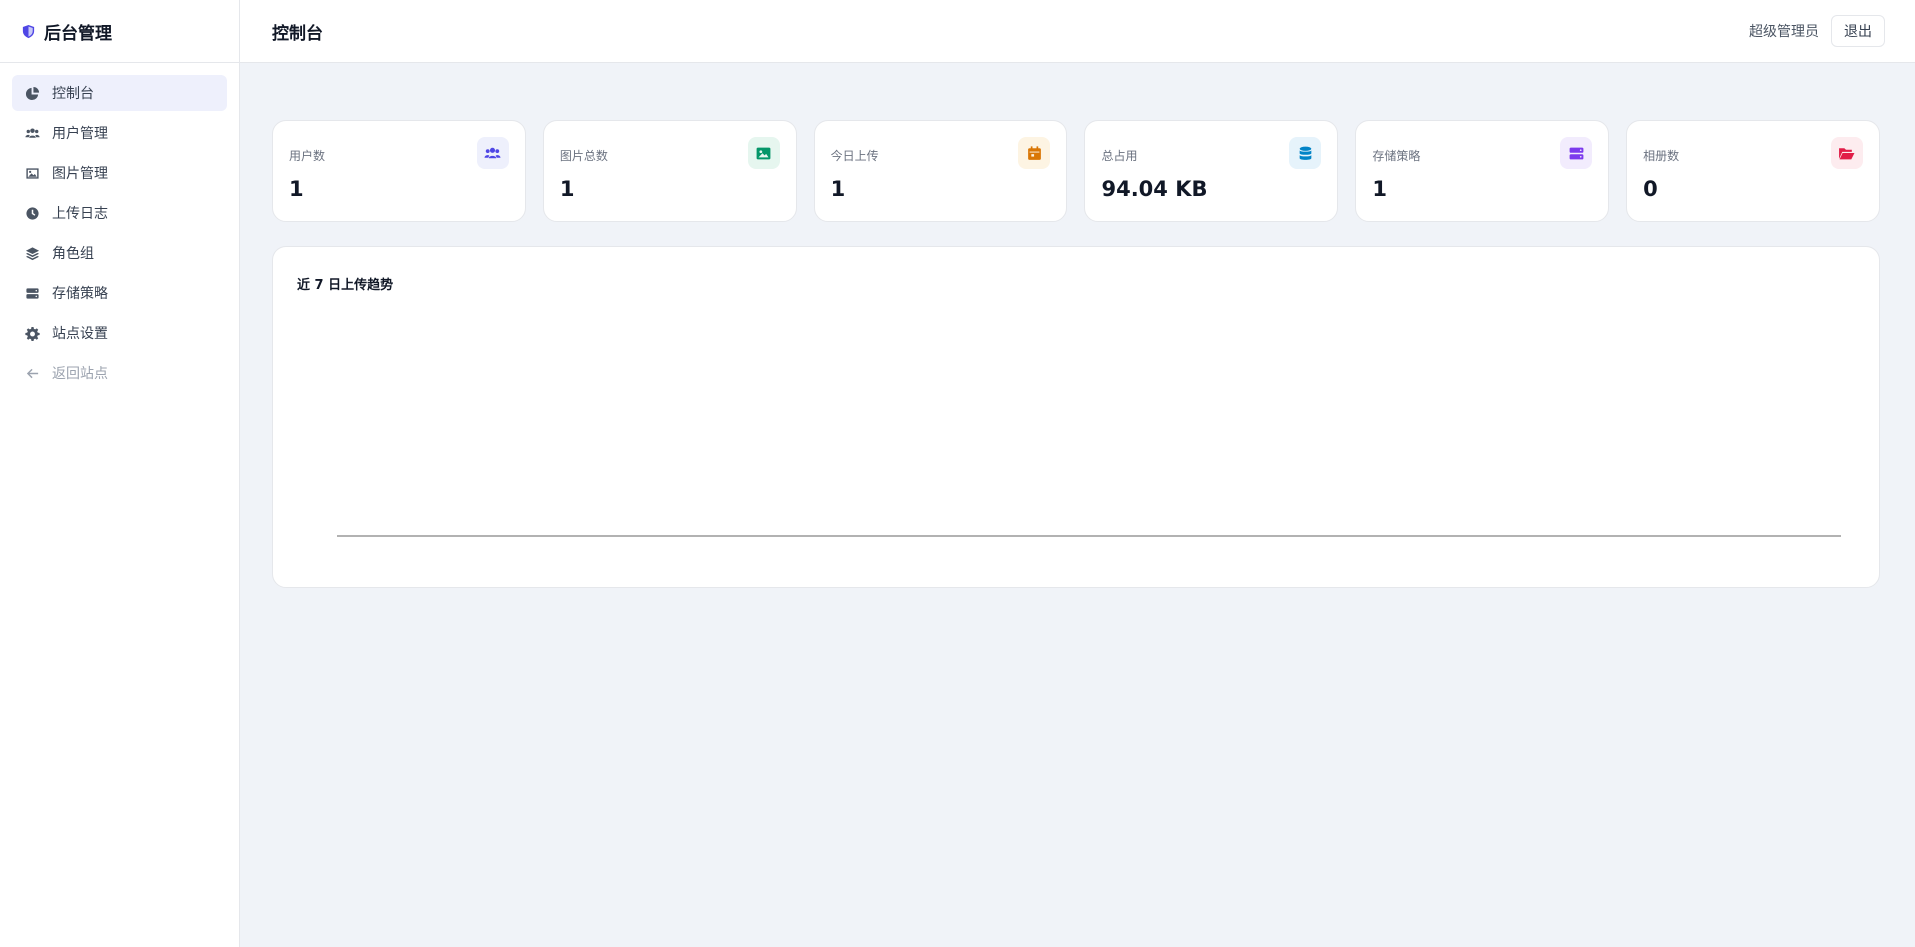  Describe the element at coordinates (1077, 31) in the screenshot. I see `top-header: 控制台 超级管理员 退出` at that location.